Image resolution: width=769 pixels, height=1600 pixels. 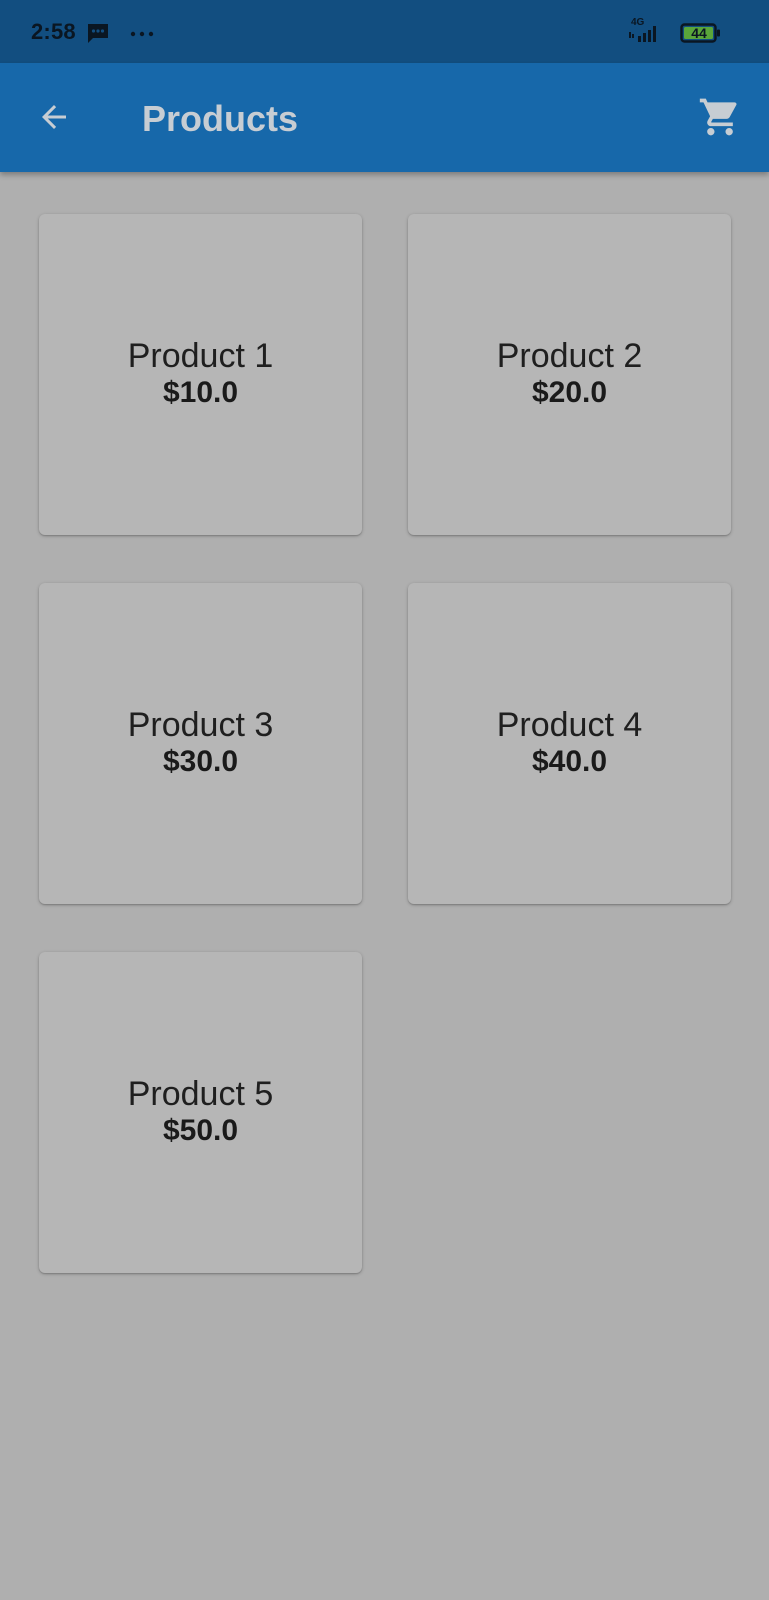 I want to click on product-price: $20.0, so click(x=569, y=392).